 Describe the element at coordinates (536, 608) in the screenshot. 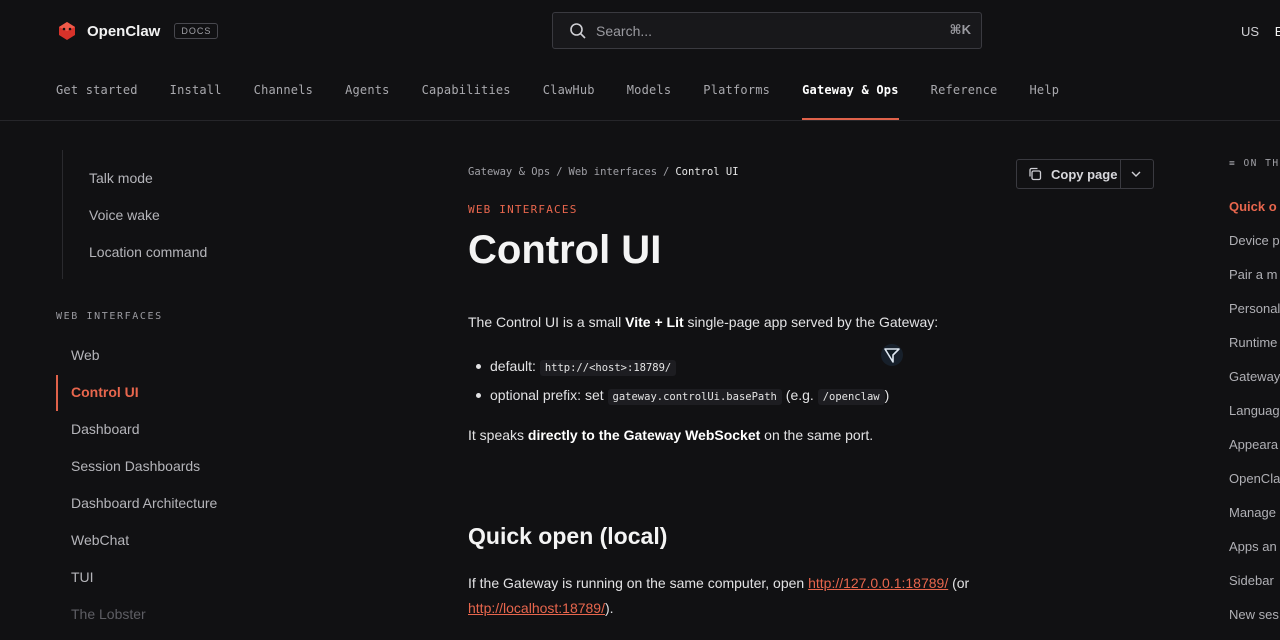

I see `link-localhost: http://localhost:18789/` at that location.